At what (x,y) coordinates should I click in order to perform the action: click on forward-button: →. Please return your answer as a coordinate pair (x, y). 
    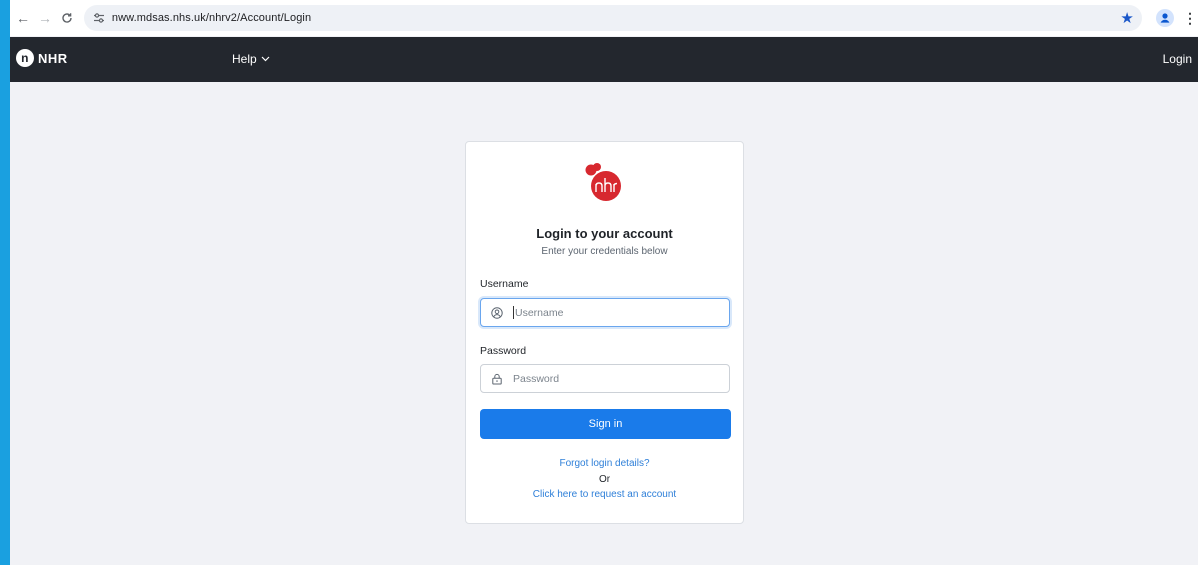
    Looking at the image, I should click on (45, 18).